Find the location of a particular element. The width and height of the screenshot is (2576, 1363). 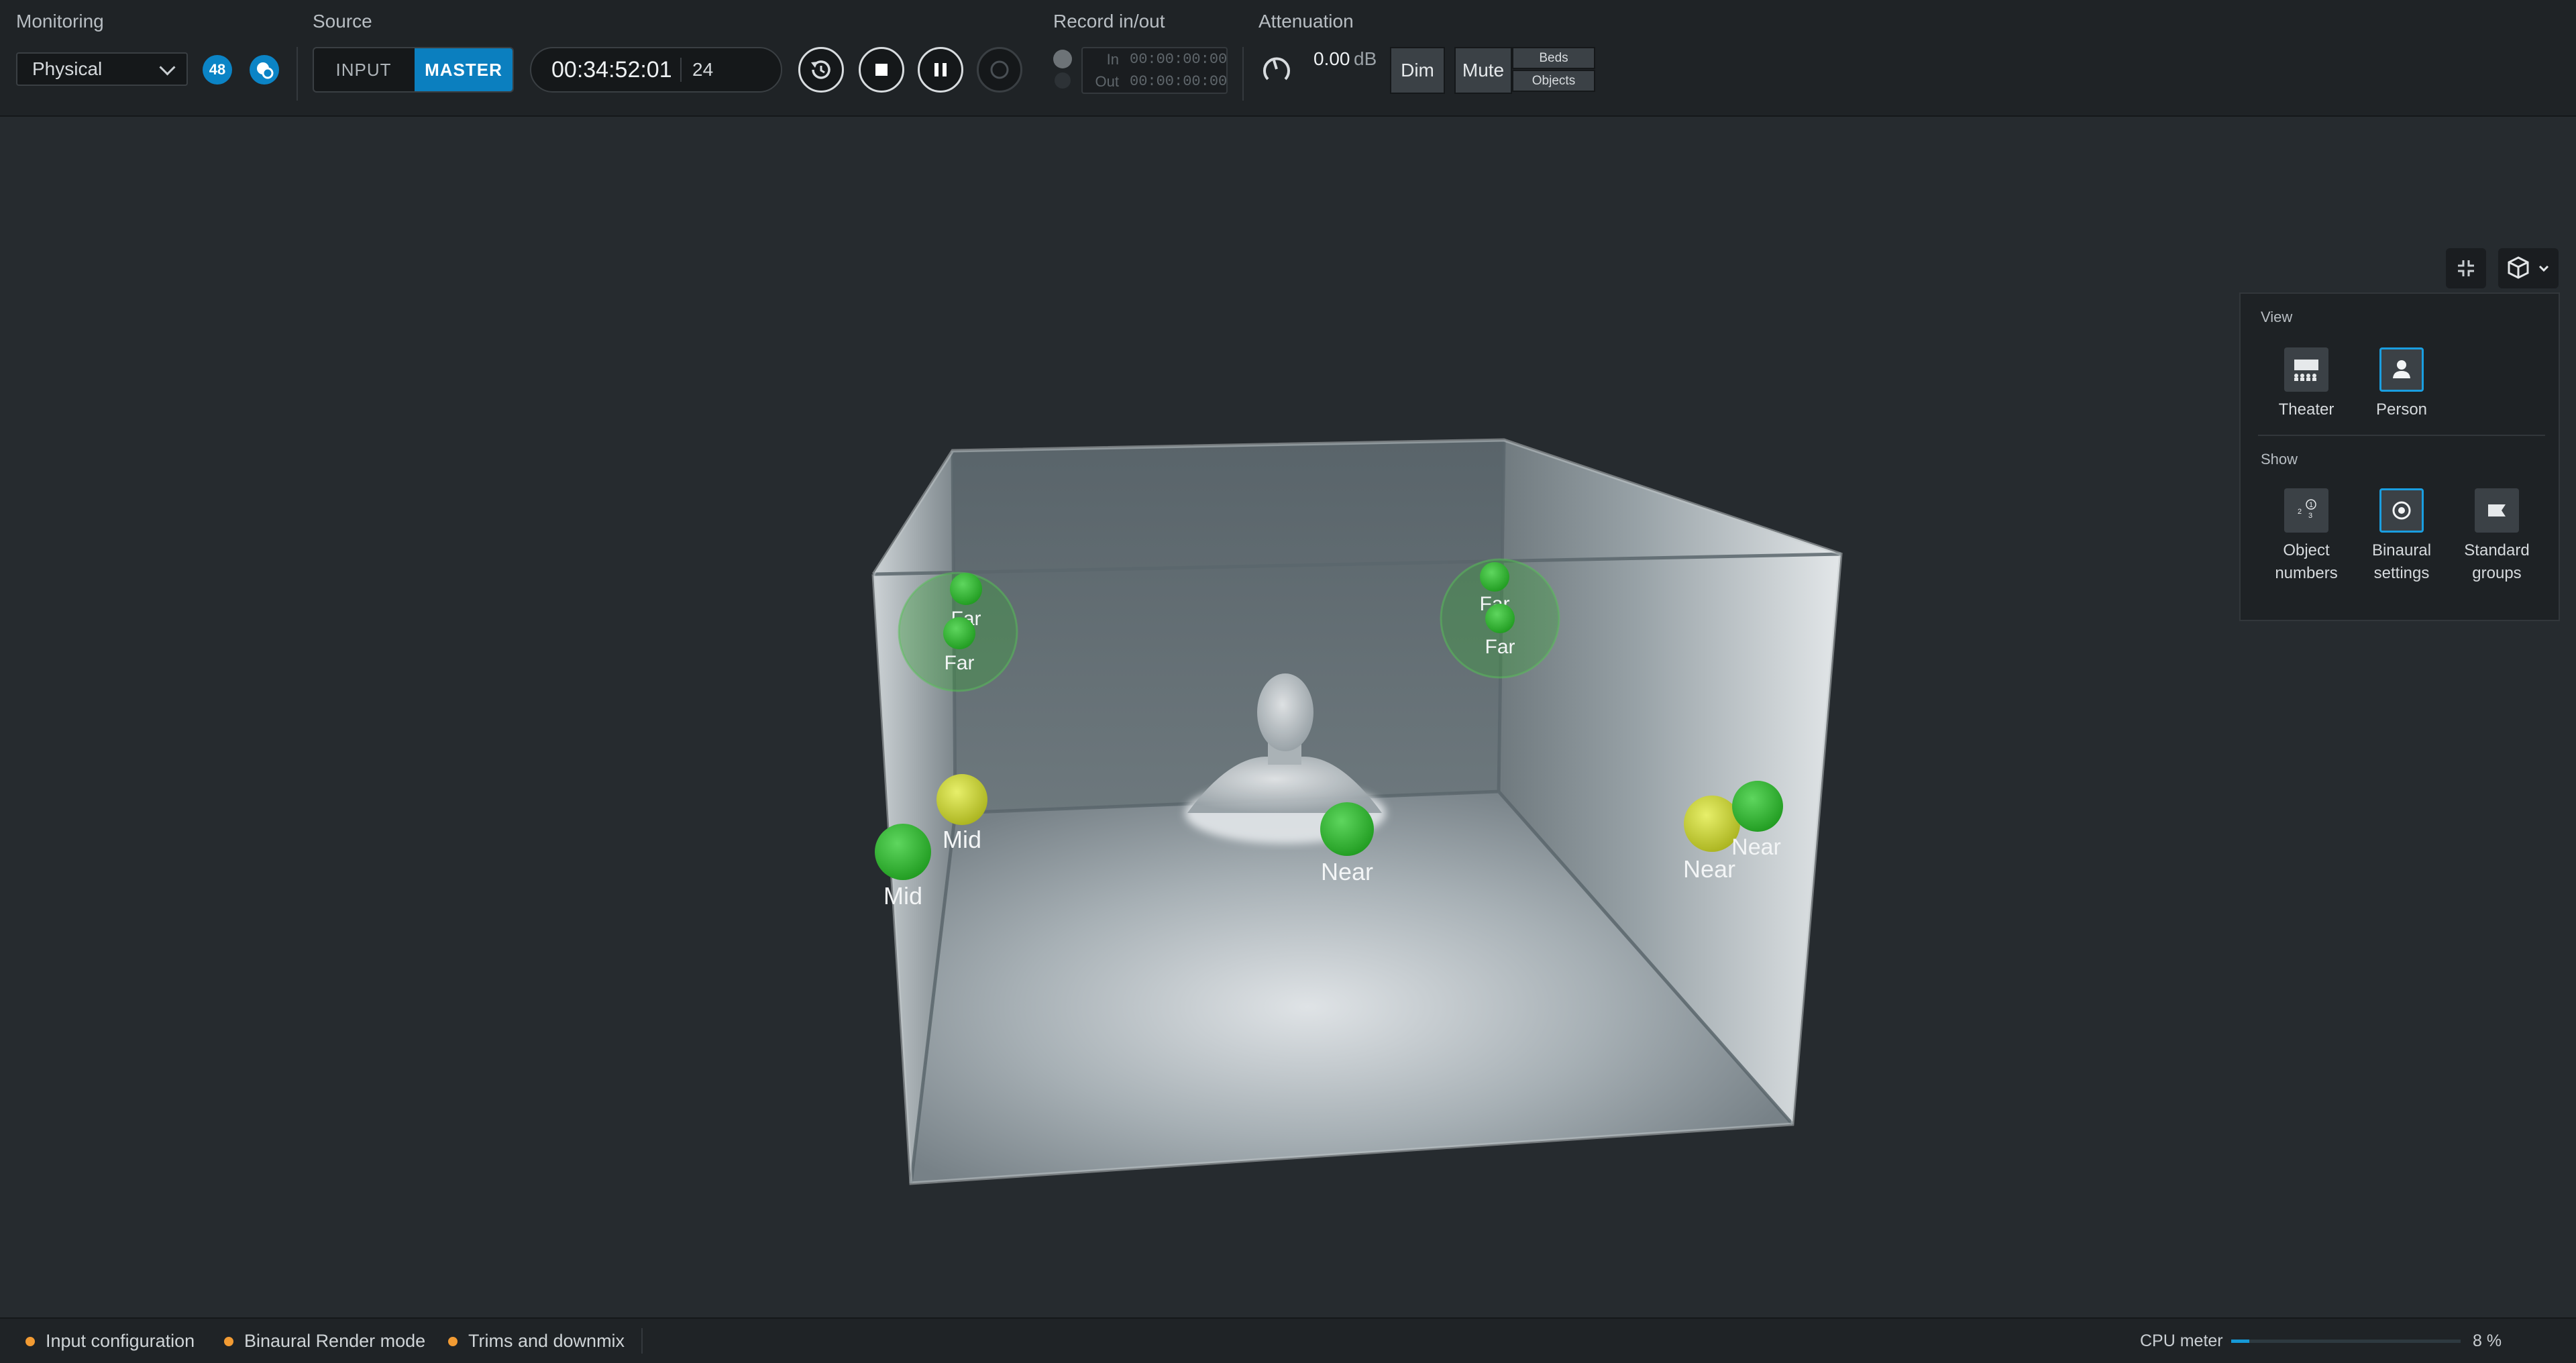

theater-icon is located at coordinates (2306, 369).